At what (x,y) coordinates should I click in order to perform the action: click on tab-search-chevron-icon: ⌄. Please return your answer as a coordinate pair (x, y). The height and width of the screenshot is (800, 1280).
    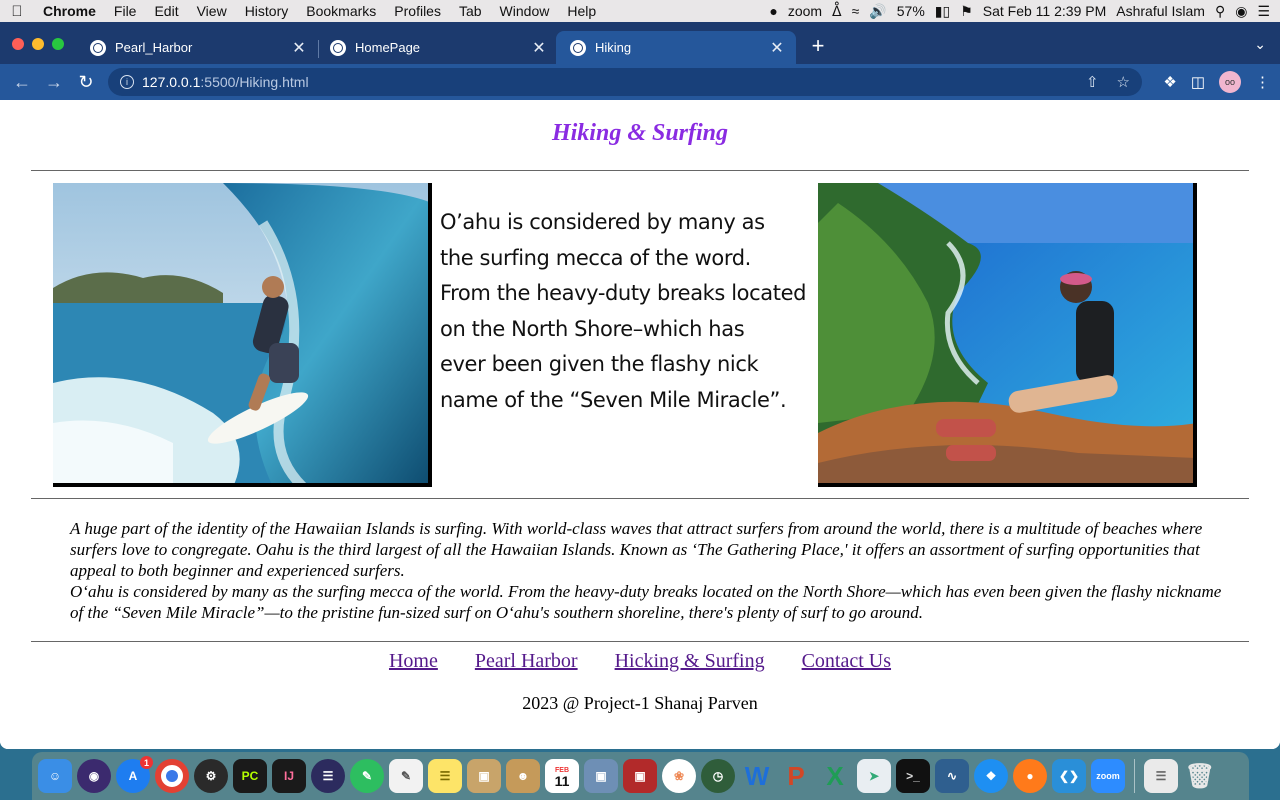
    Looking at the image, I should click on (1260, 44).